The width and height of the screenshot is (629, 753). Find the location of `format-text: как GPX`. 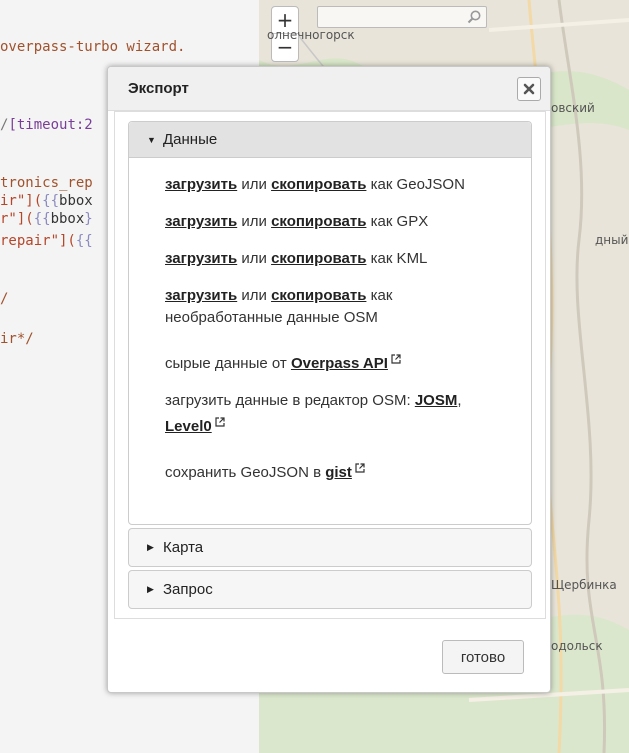

format-text: как GPX is located at coordinates (399, 221).